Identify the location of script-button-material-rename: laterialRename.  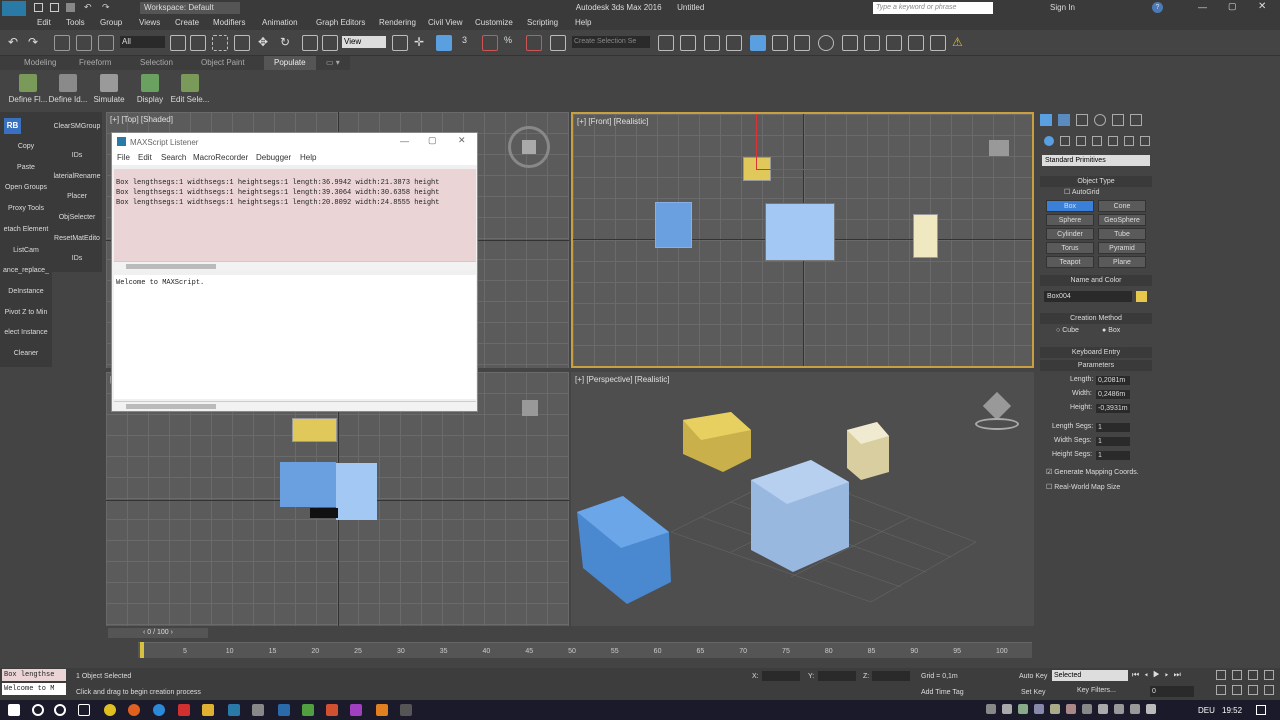
(77, 176).